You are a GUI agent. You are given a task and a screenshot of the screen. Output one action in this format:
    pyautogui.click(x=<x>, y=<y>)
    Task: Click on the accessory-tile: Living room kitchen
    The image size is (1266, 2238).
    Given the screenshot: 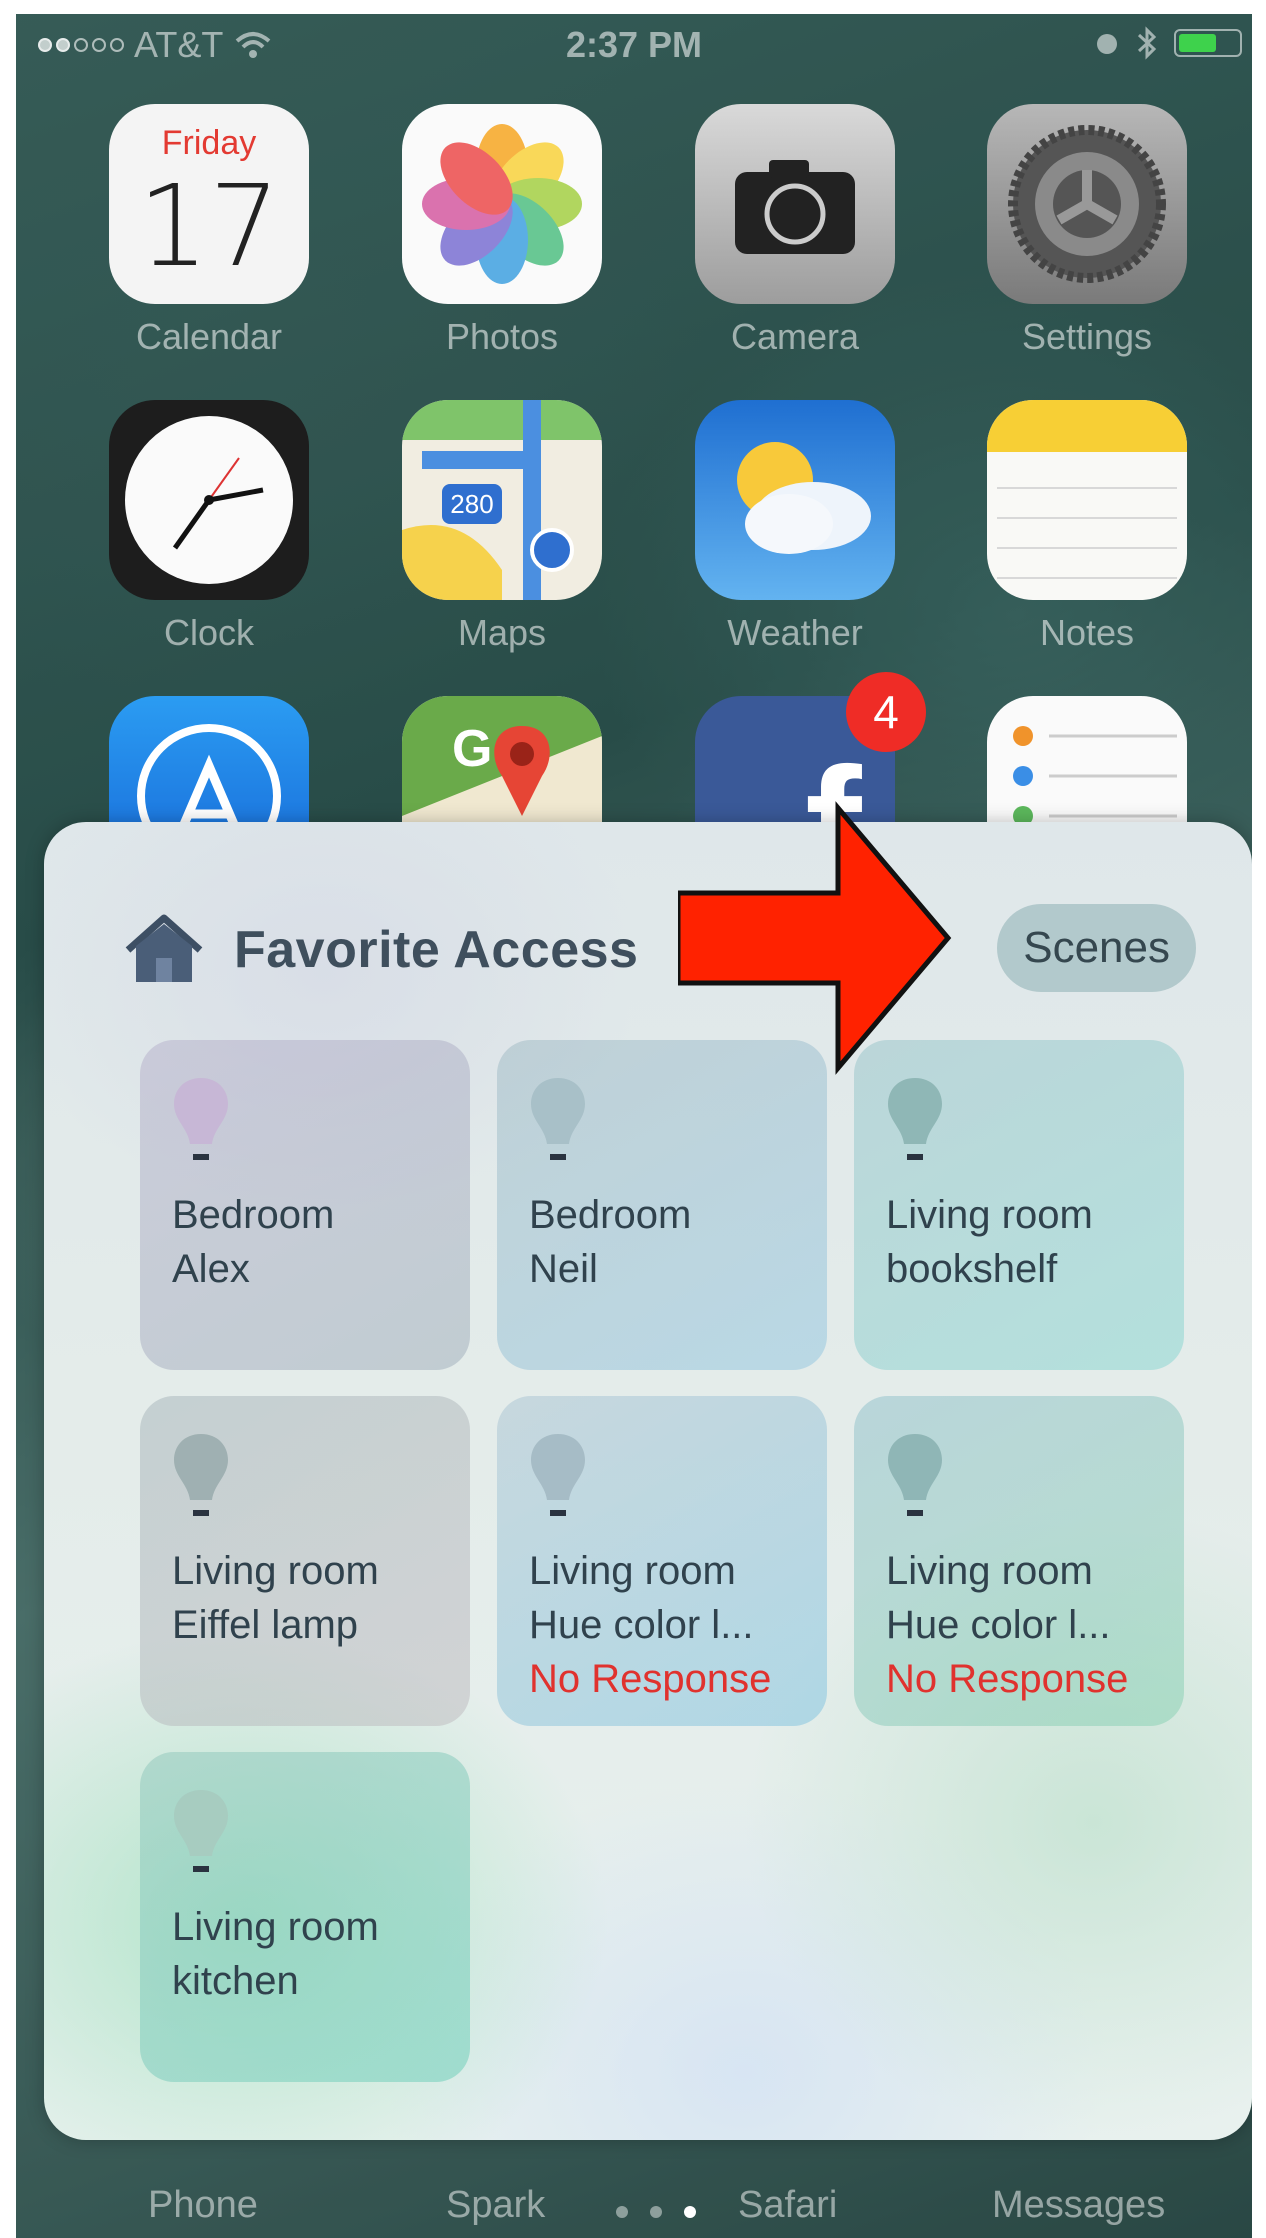 What is the action you would take?
    pyautogui.click(x=305, y=1917)
    